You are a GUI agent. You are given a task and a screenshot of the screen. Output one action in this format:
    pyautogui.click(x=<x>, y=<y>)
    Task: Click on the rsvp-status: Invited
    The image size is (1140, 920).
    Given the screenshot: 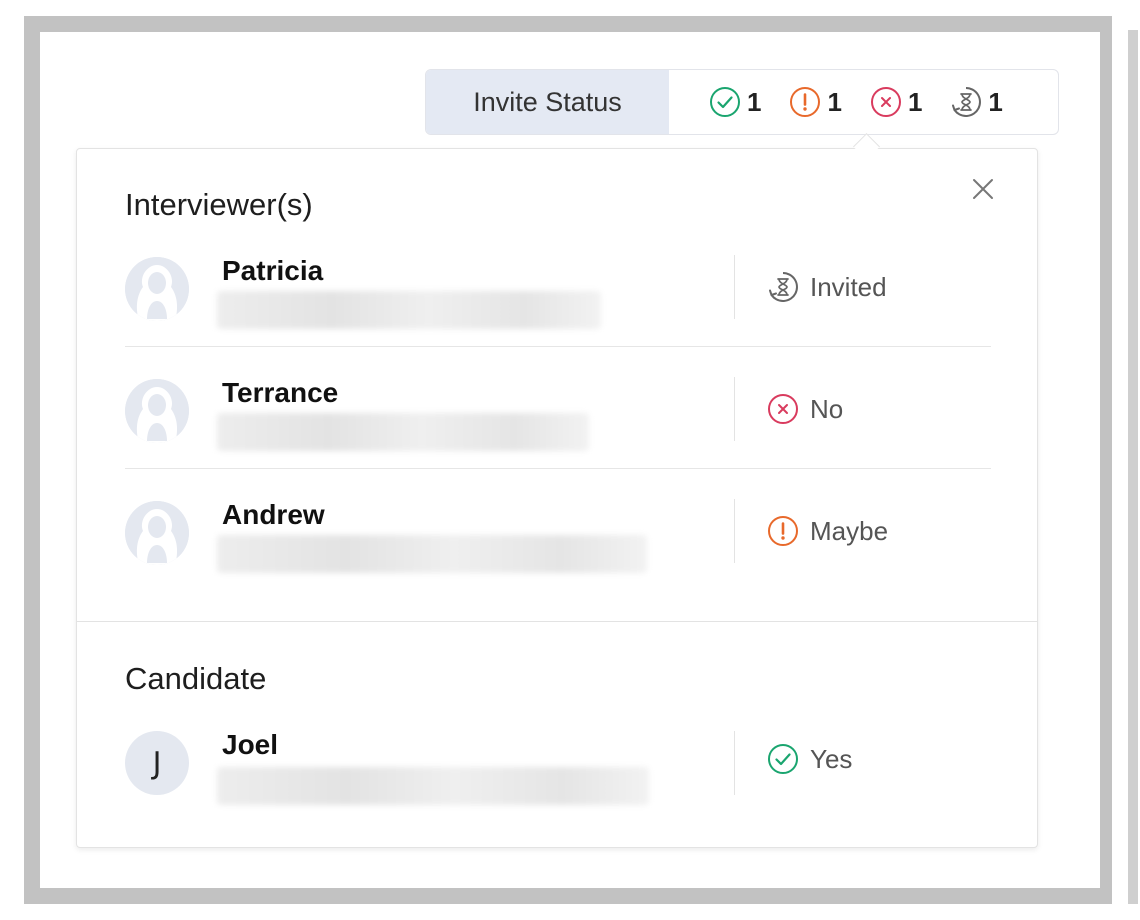 What is the action you would take?
    pyautogui.click(x=827, y=287)
    